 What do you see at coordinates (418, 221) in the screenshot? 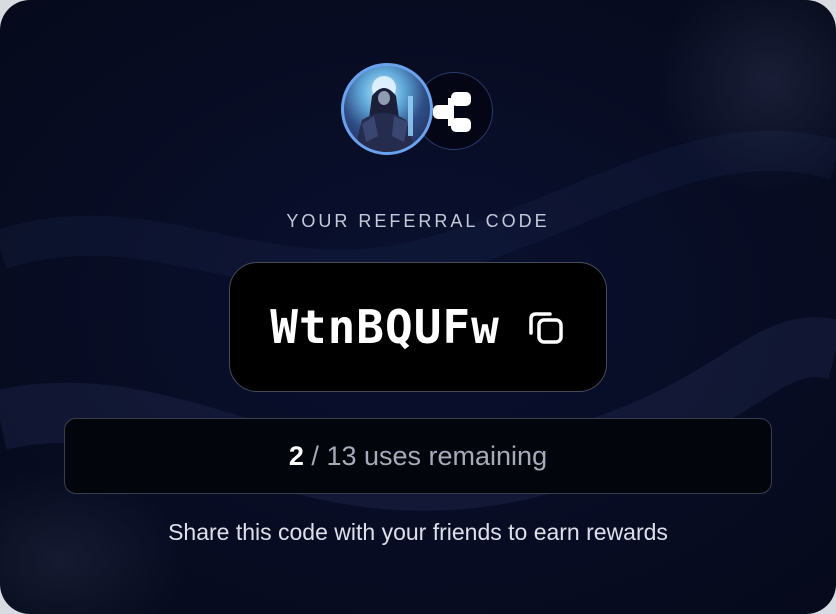
I see `referral-code-label: YOUR REFERRAL CODE` at bounding box center [418, 221].